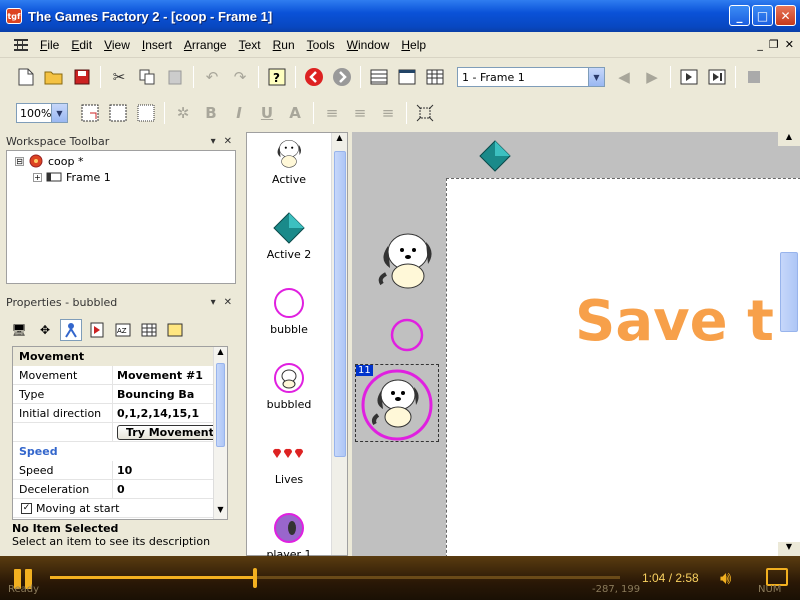  Describe the element at coordinates (388, 113) in the screenshot. I see `align-right-icon: ≡` at that location.